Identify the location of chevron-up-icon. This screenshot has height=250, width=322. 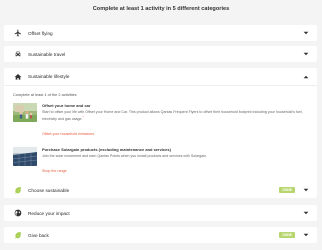
(305, 76).